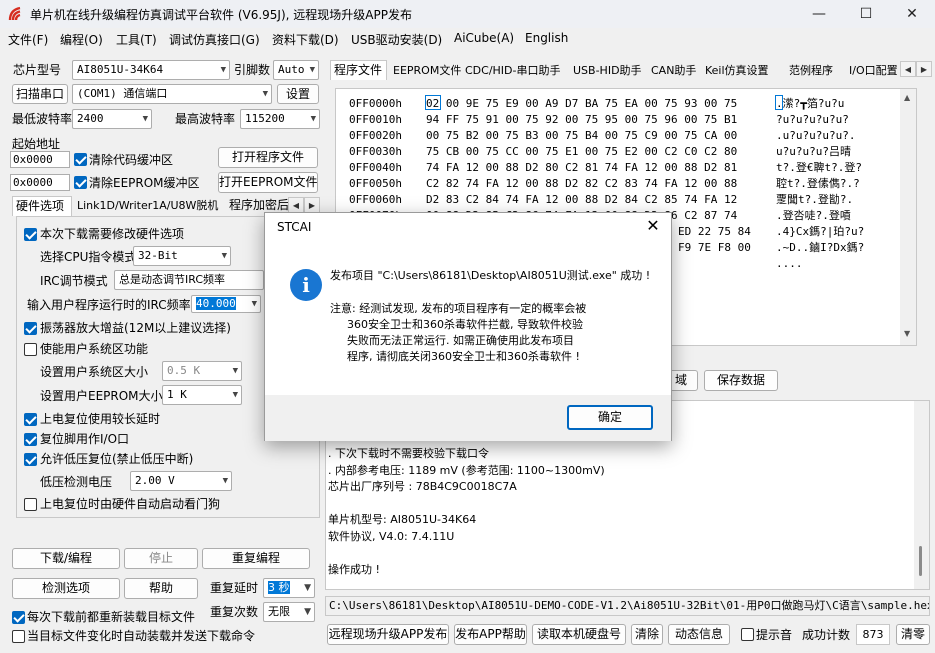 This screenshot has height=653, width=935. What do you see at coordinates (912, 14) in the screenshot?
I see `close-window-button: ✕` at bounding box center [912, 14].